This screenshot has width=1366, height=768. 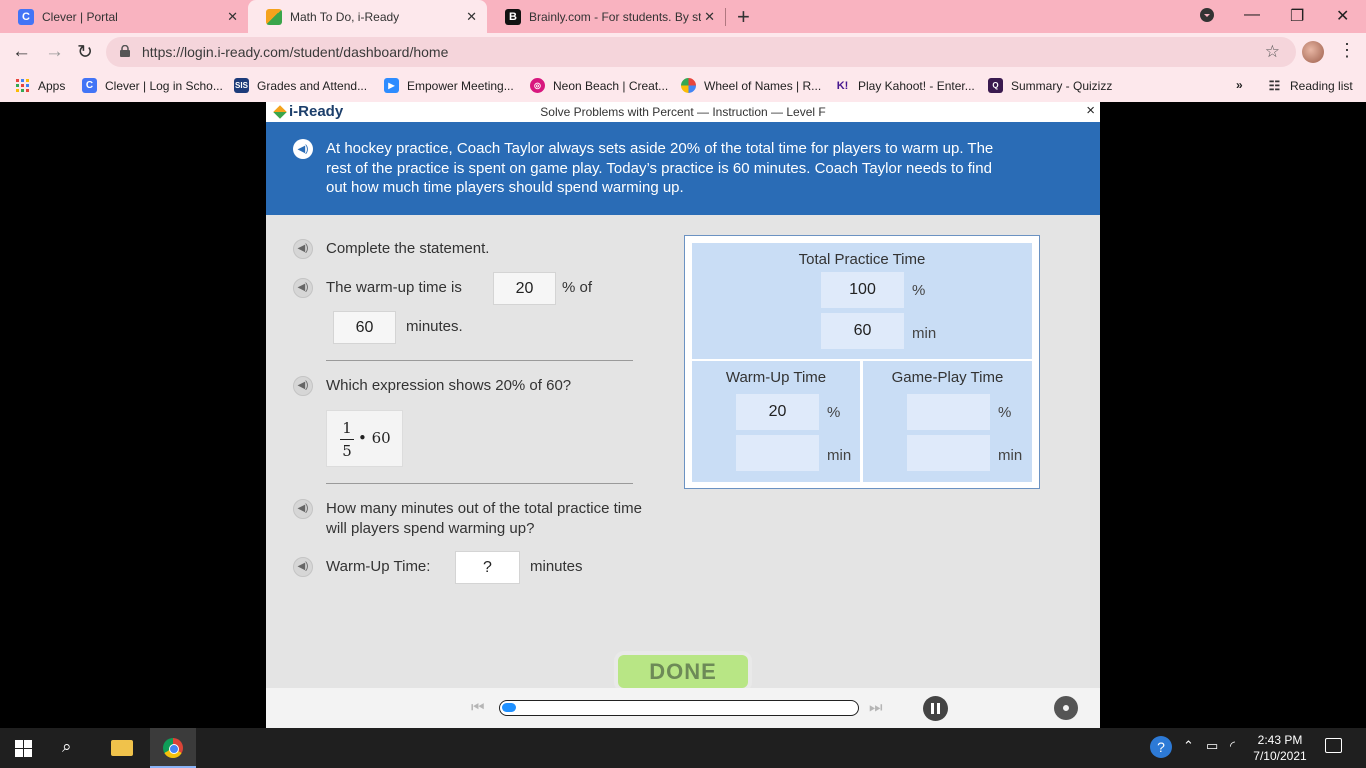 I want to click on tab-clever: C Clever | Portal ✕, so click(x=124, y=16).